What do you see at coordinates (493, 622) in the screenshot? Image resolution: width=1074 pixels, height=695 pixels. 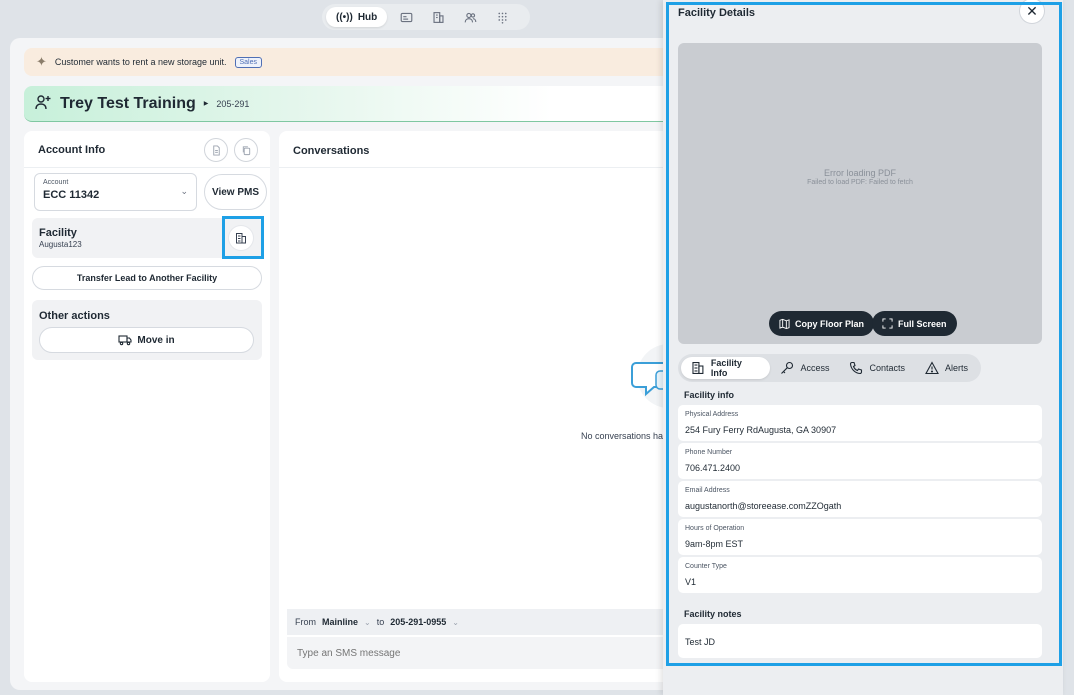 I see `from-to-bar: From Mainline ⌄ to 205-291-0955 ⌄` at bounding box center [493, 622].